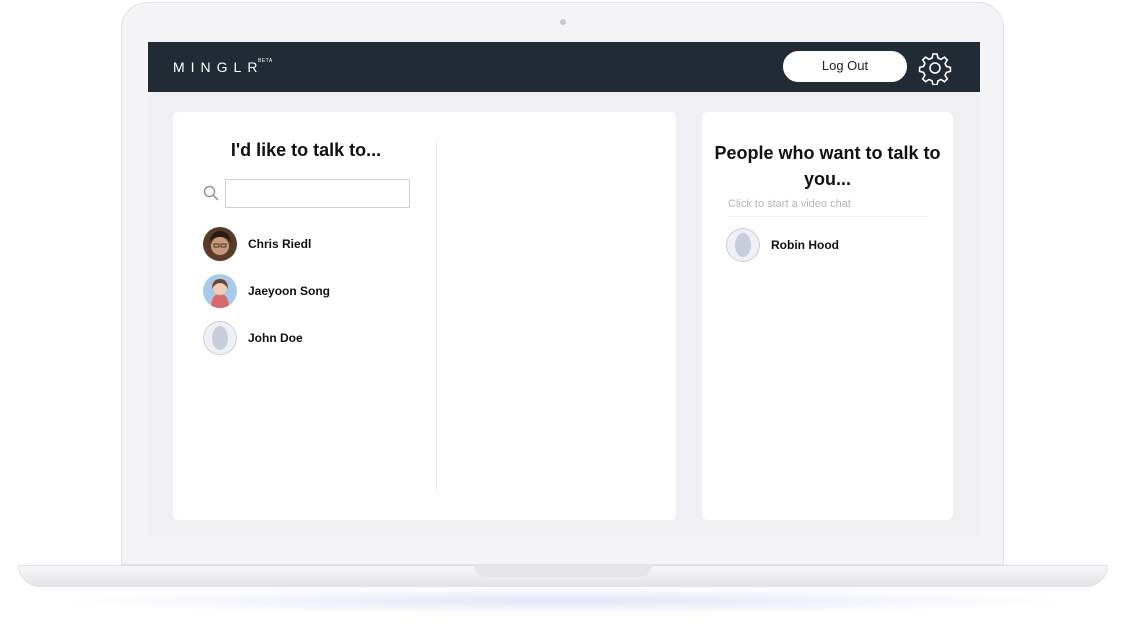 The width and height of the screenshot is (1126, 630). I want to click on contact-name: Jaeyoon Song, so click(289, 291).